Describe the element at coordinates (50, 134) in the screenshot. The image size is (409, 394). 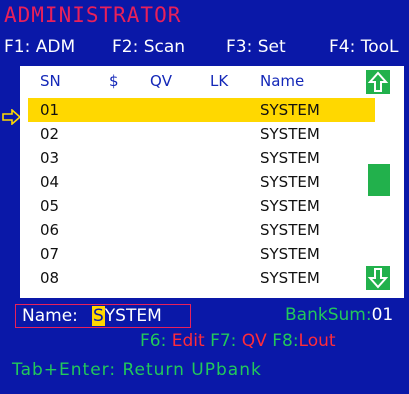
I see `row-sn: 02` at that location.